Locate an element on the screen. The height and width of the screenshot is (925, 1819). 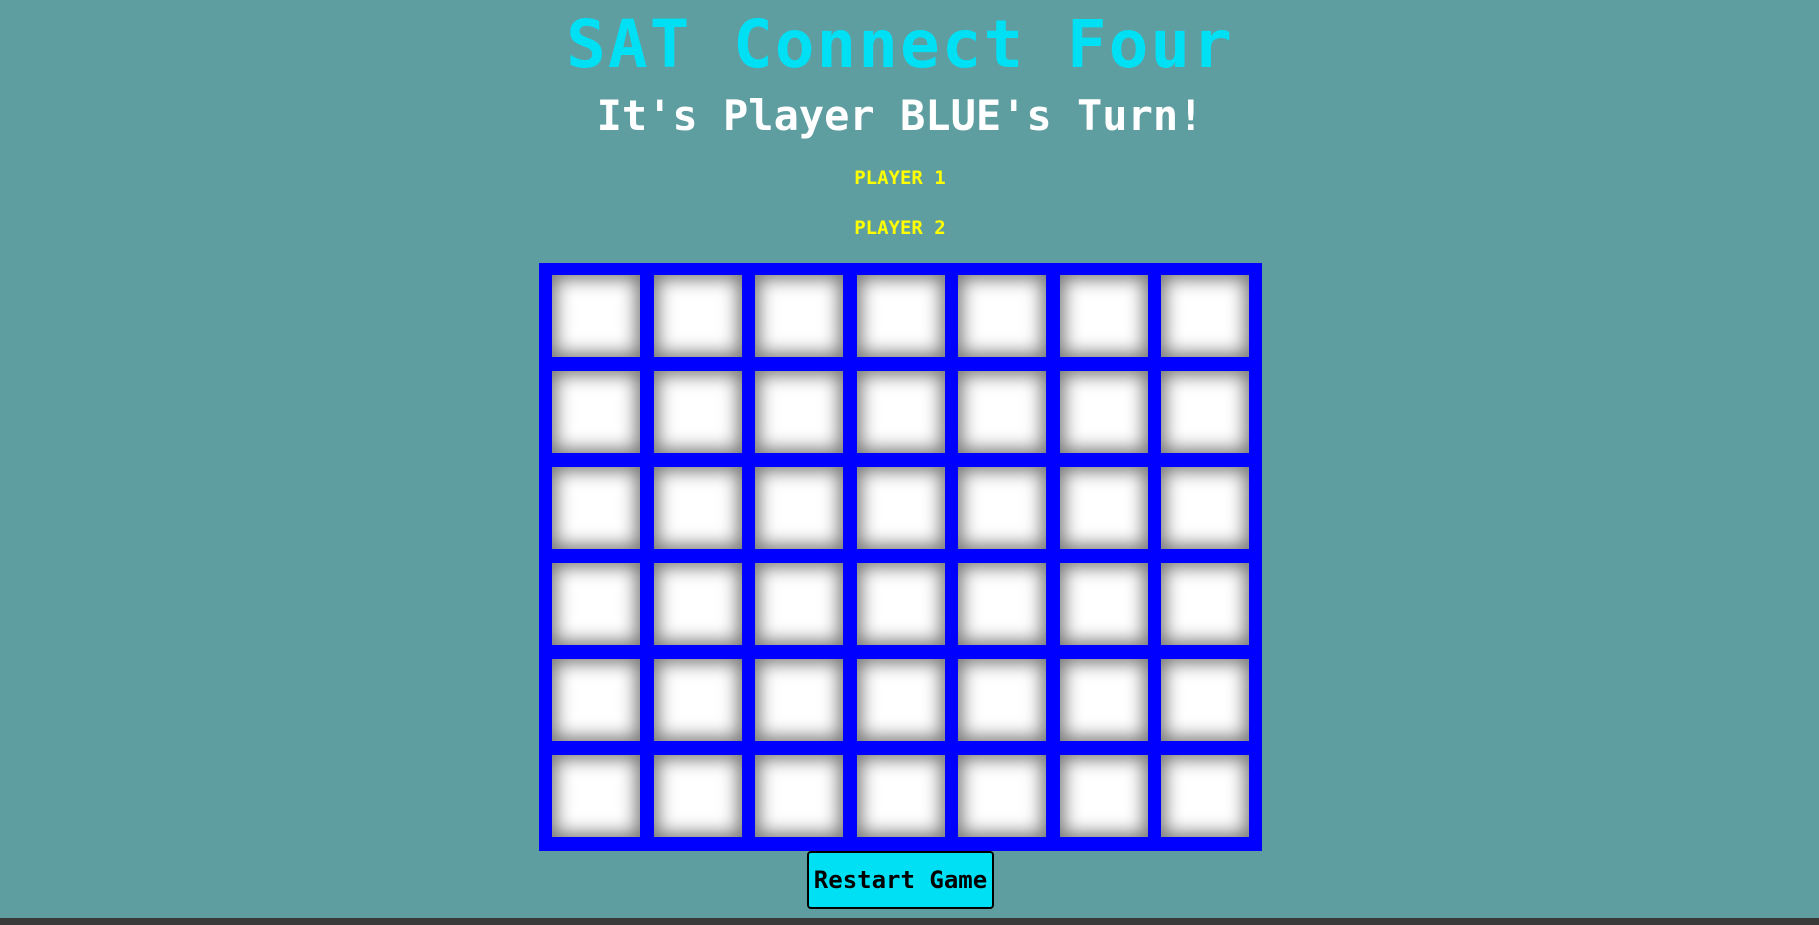
player-1-label: PLAYER 1 is located at coordinates (900, 178).